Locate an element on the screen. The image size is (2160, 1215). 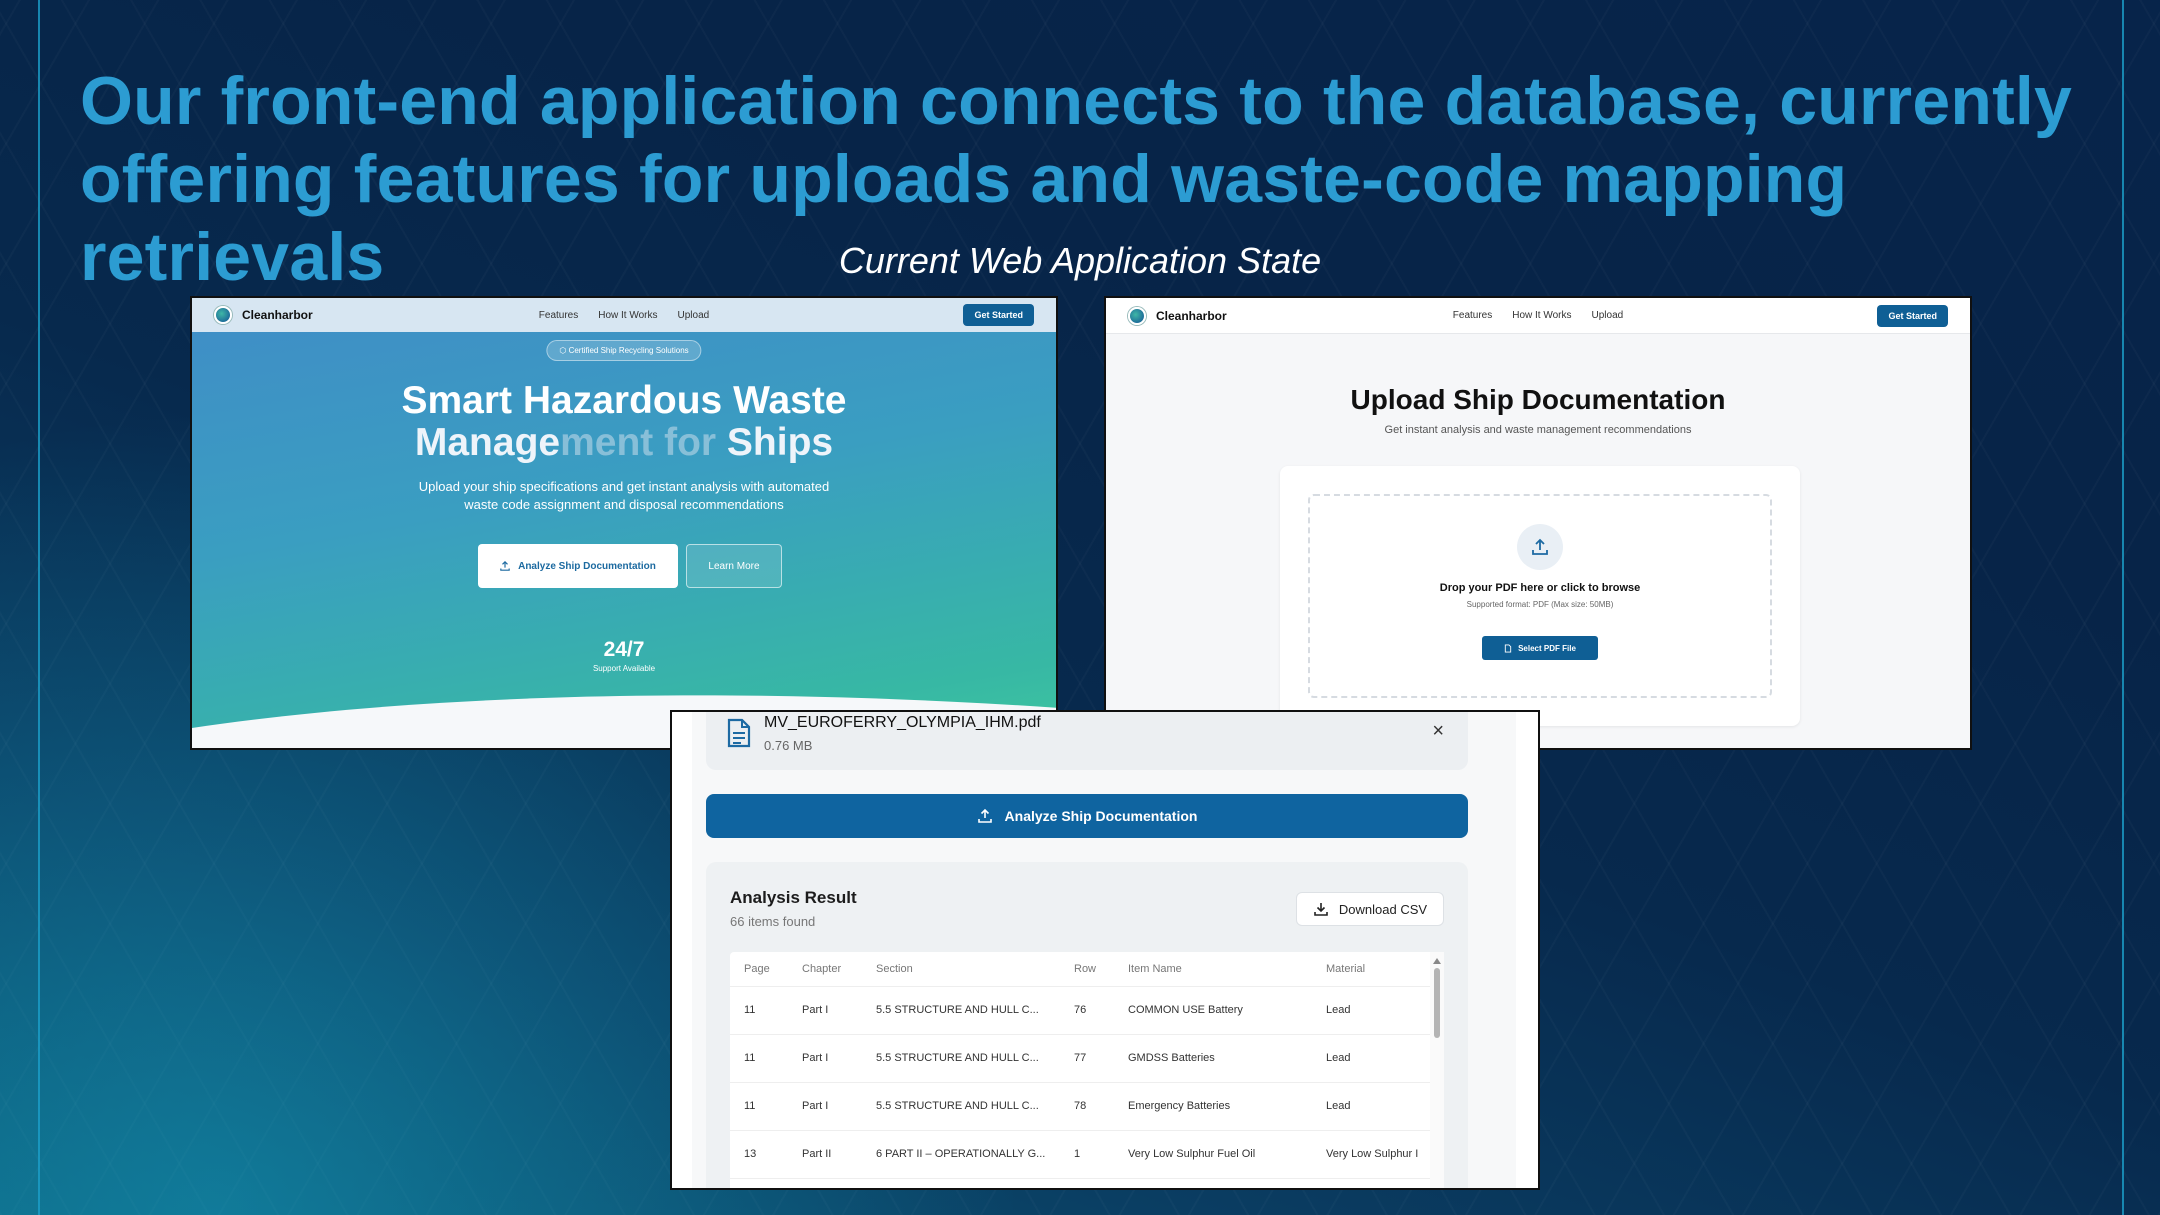
stat-label: Support Available is located at coordinates (624, 668).